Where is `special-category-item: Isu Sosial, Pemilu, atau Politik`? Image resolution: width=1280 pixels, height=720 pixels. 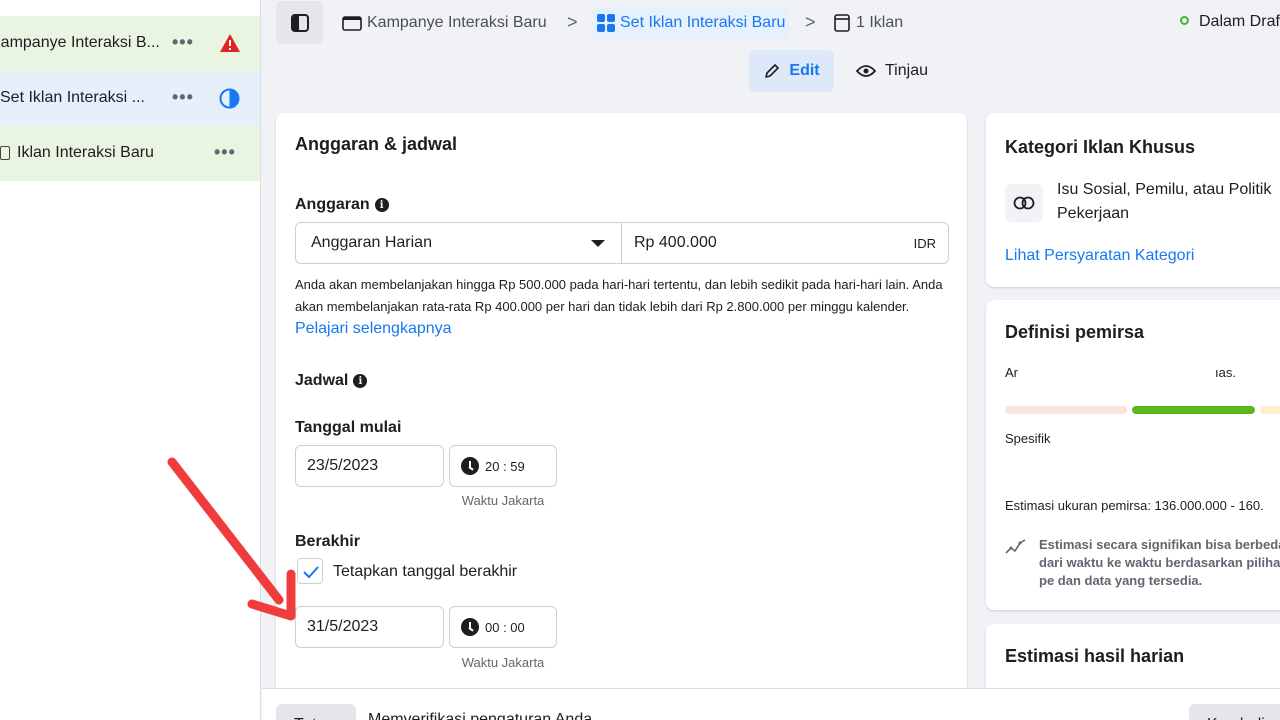 special-category-item: Isu Sosial, Pemilu, atau Politik is located at coordinates (1164, 189).